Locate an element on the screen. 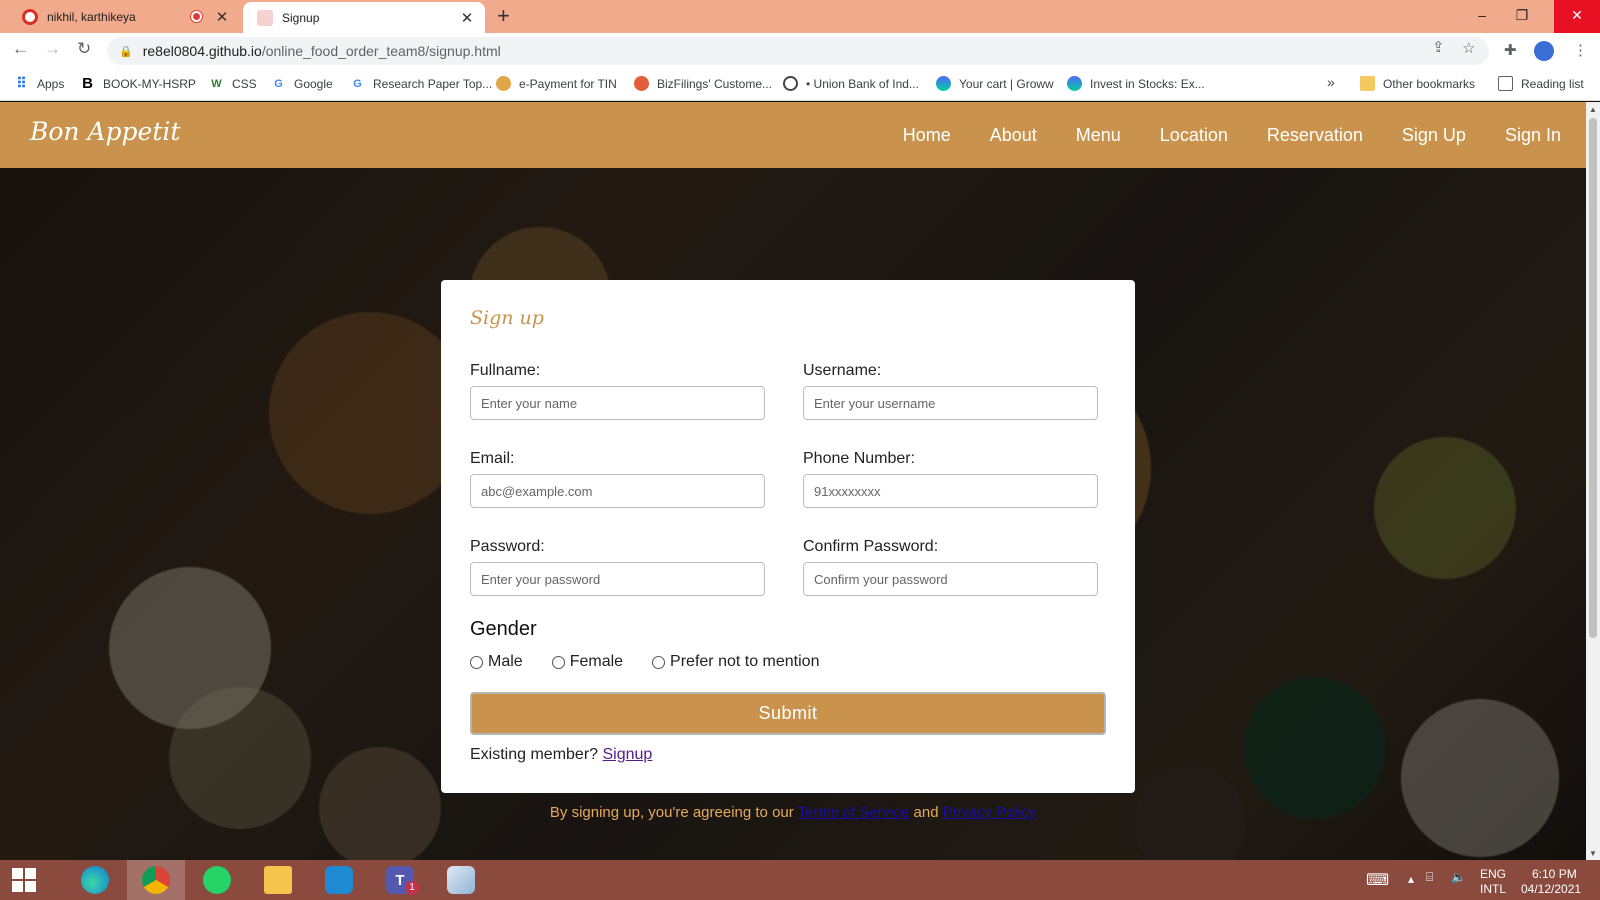 The image size is (1600, 900). profile-avatar is located at coordinates (1544, 51).